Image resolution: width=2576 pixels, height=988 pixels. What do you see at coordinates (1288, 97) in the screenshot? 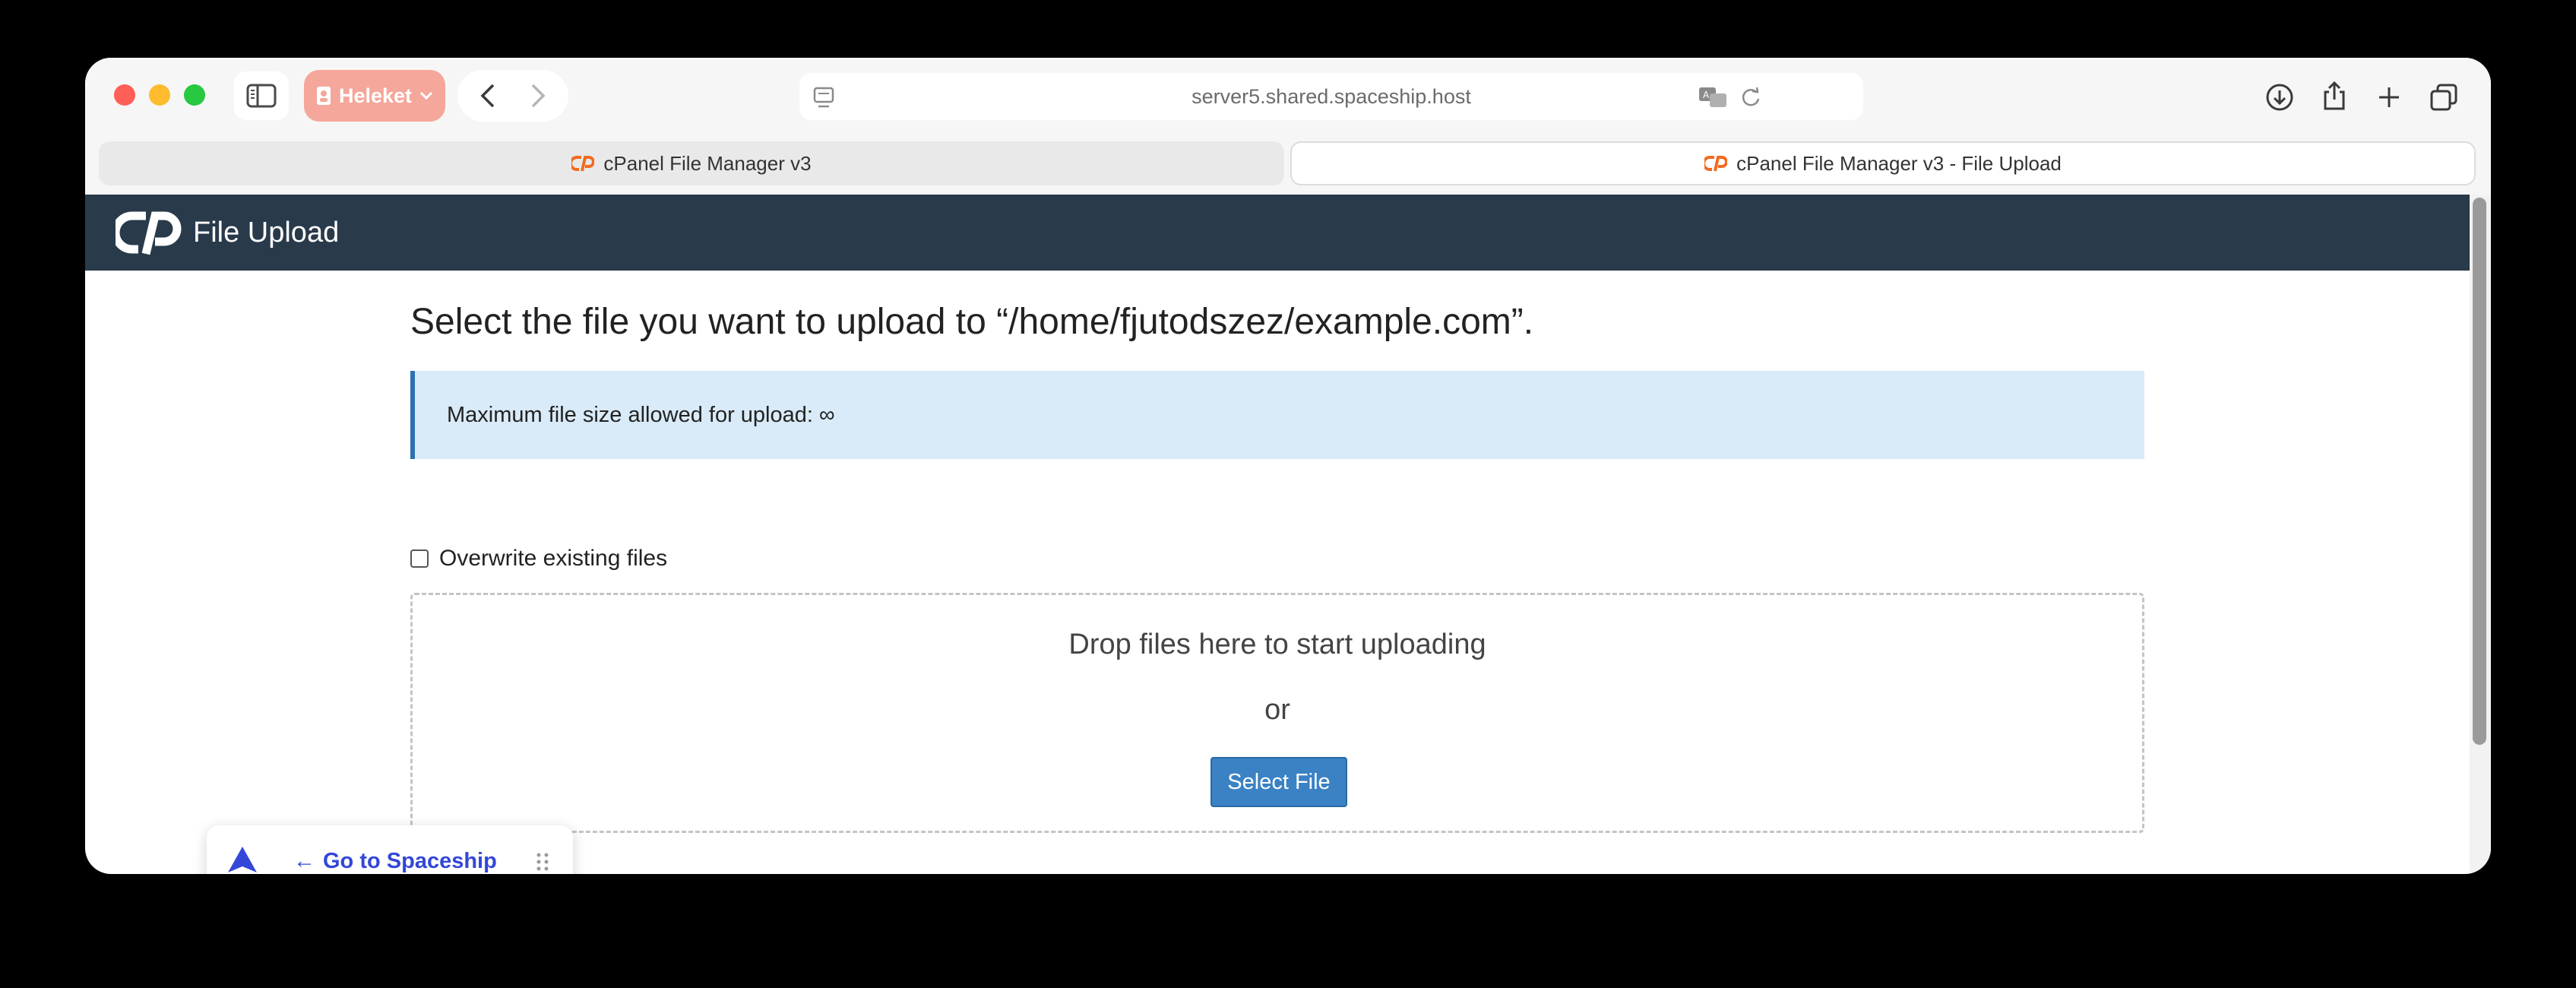
I see `browser-toolbar: Heleket server5.shared.spaceship.host A` at bounding box center [1288, 97].